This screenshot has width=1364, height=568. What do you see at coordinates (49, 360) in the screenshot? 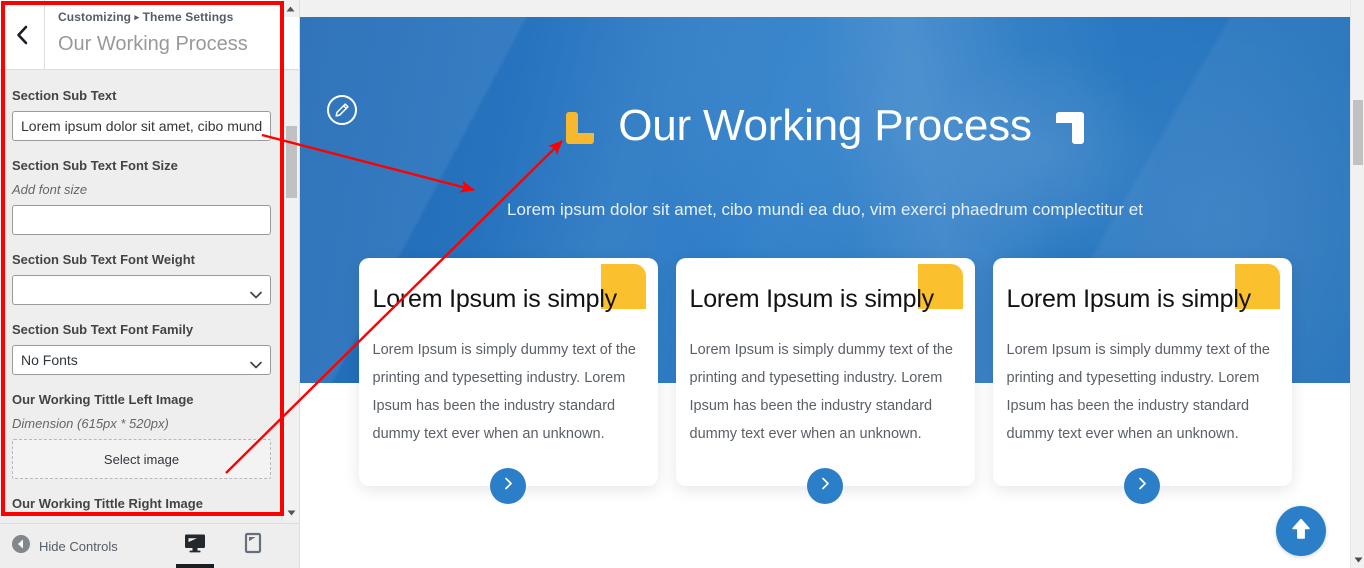
I see `select-value: No Fonts` at bounding box center [49, 360].